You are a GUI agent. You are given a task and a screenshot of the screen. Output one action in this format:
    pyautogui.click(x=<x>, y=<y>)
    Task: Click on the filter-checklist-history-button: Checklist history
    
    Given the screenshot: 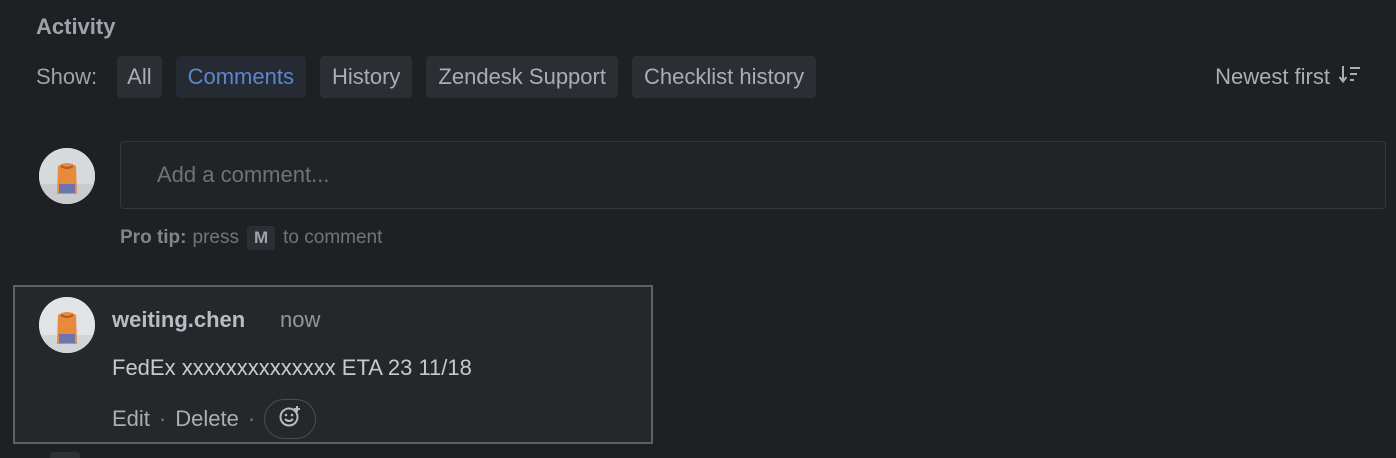 What is the action you would take?
    pyautogui.click(x=724, y=77)
    